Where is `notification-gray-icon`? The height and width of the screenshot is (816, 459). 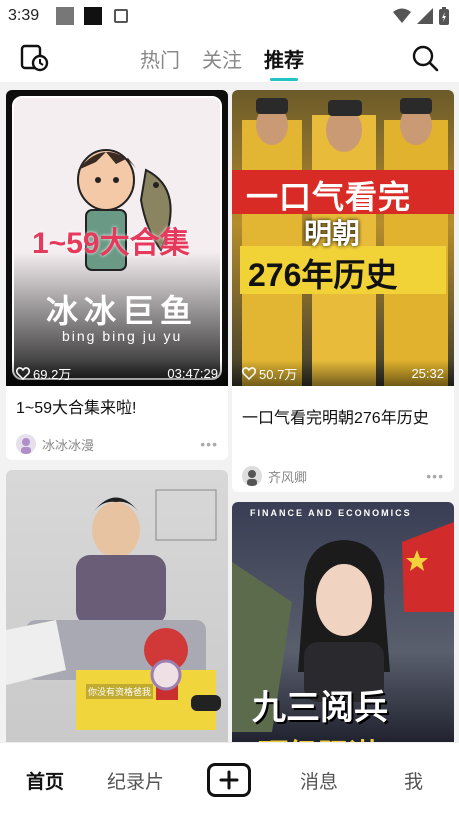 notification-gray-icon is located at coordinates (65, 16).